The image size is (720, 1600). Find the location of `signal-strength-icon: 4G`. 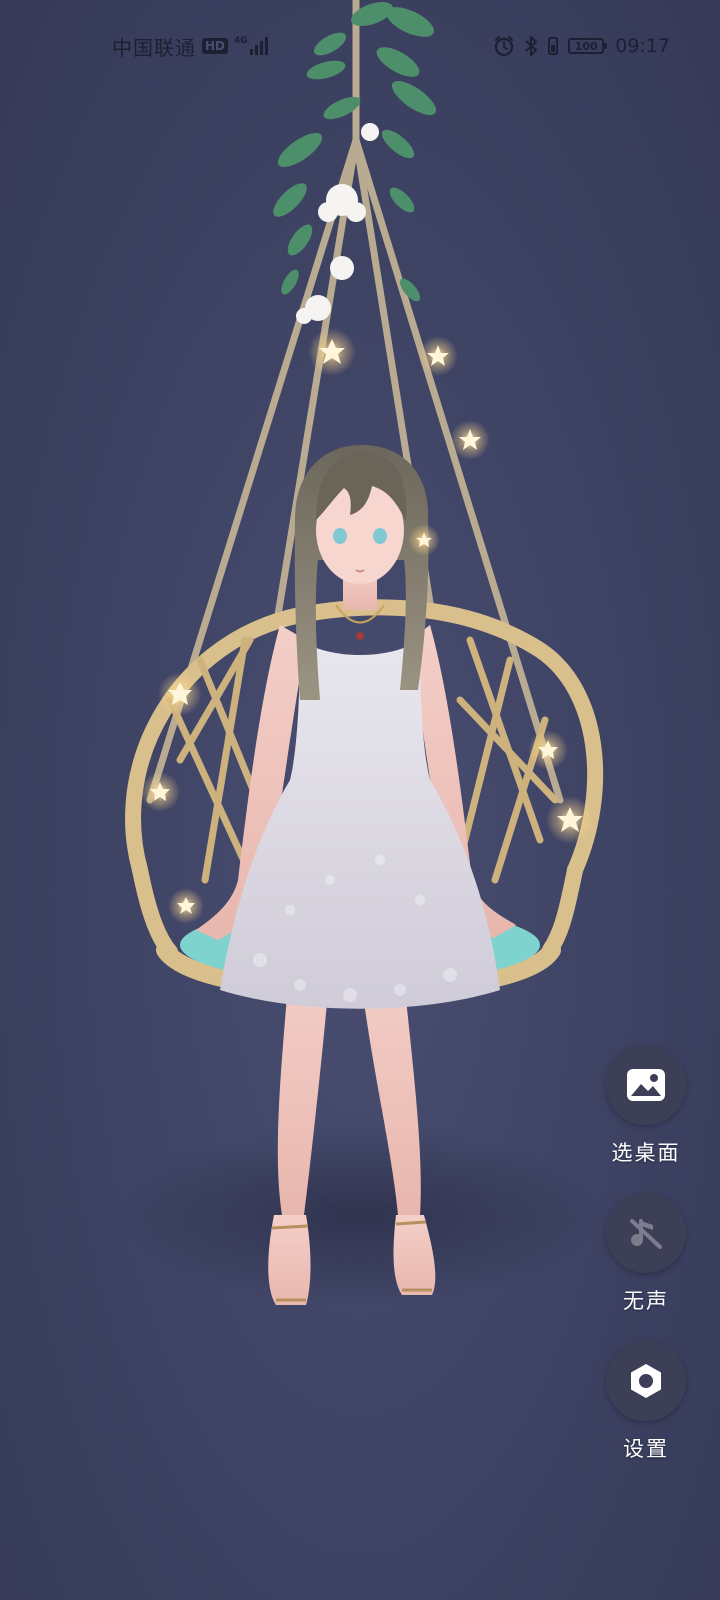

signal-strength-icon: 4G is located at coordinates (251, 46).